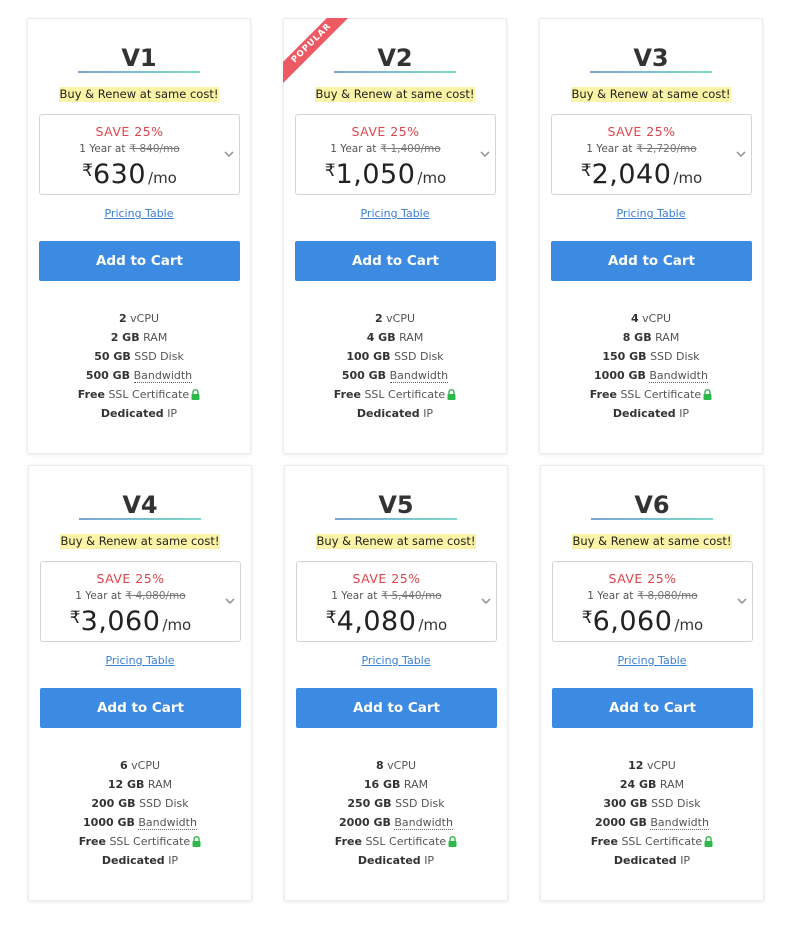 This screenshot has width=803, height=925. What do you see at coordinates (112, 356) in the screenshot?
I see `disk-size: 50 GB` at bounding box center [112, 356].